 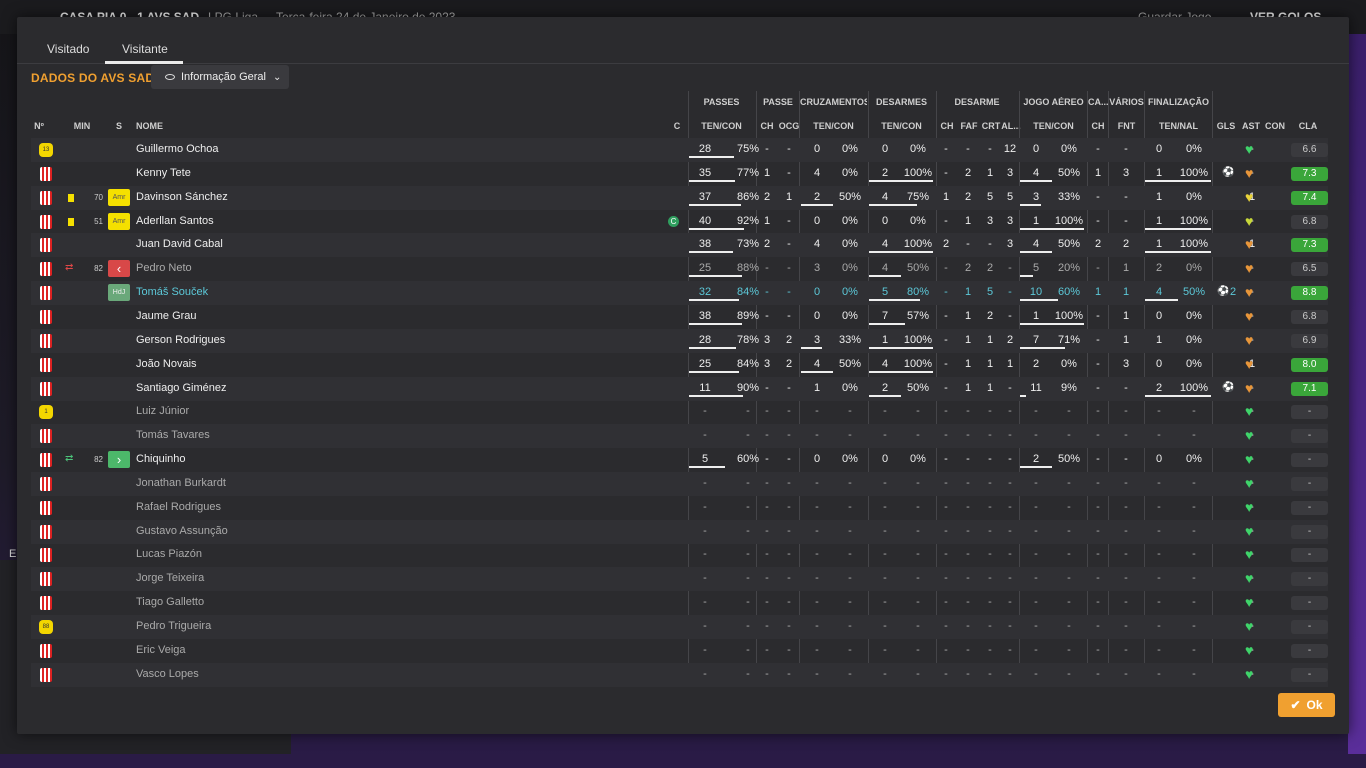 I want to click on view-dropdown: Informação Geral ⌄, so click(x=220, y=77).